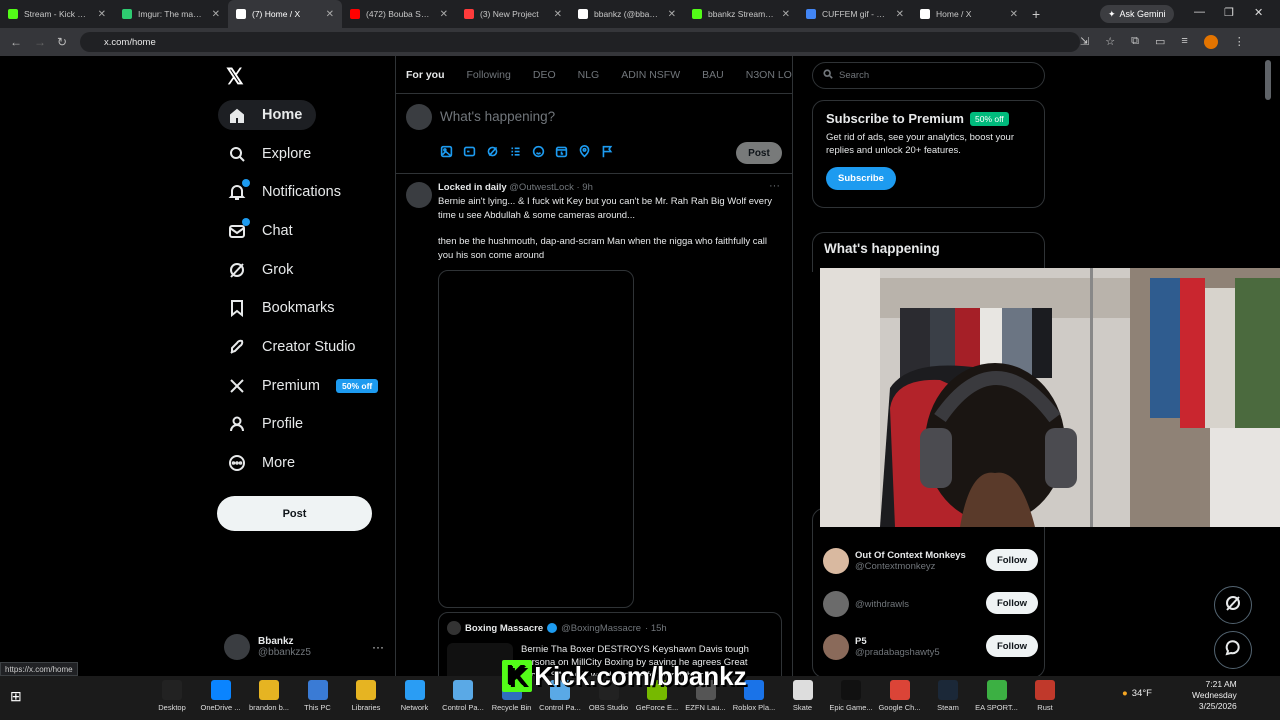 This screenshot has height=720, width=1280. Describe the element at coordinates (285, 14) in the screenshot. I see `browser-tab: (7) Home / X ✕` at that location.